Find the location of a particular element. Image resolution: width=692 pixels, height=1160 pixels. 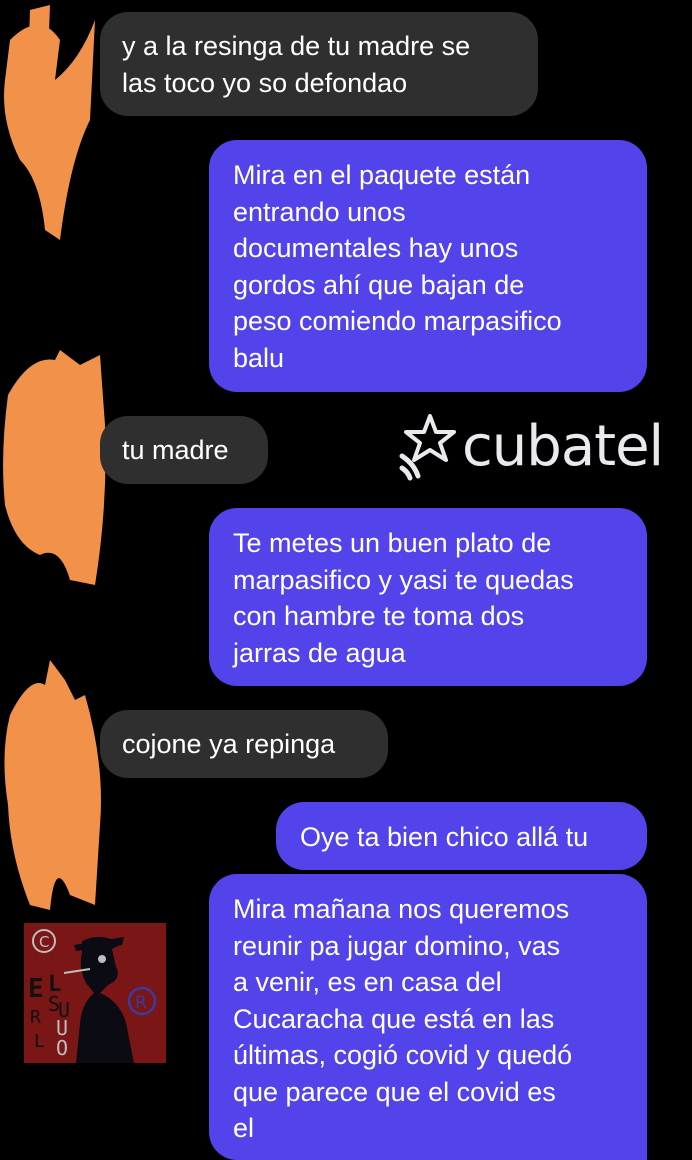

message-received-3: cojone ya repinga is located at coordinates (244, 744).